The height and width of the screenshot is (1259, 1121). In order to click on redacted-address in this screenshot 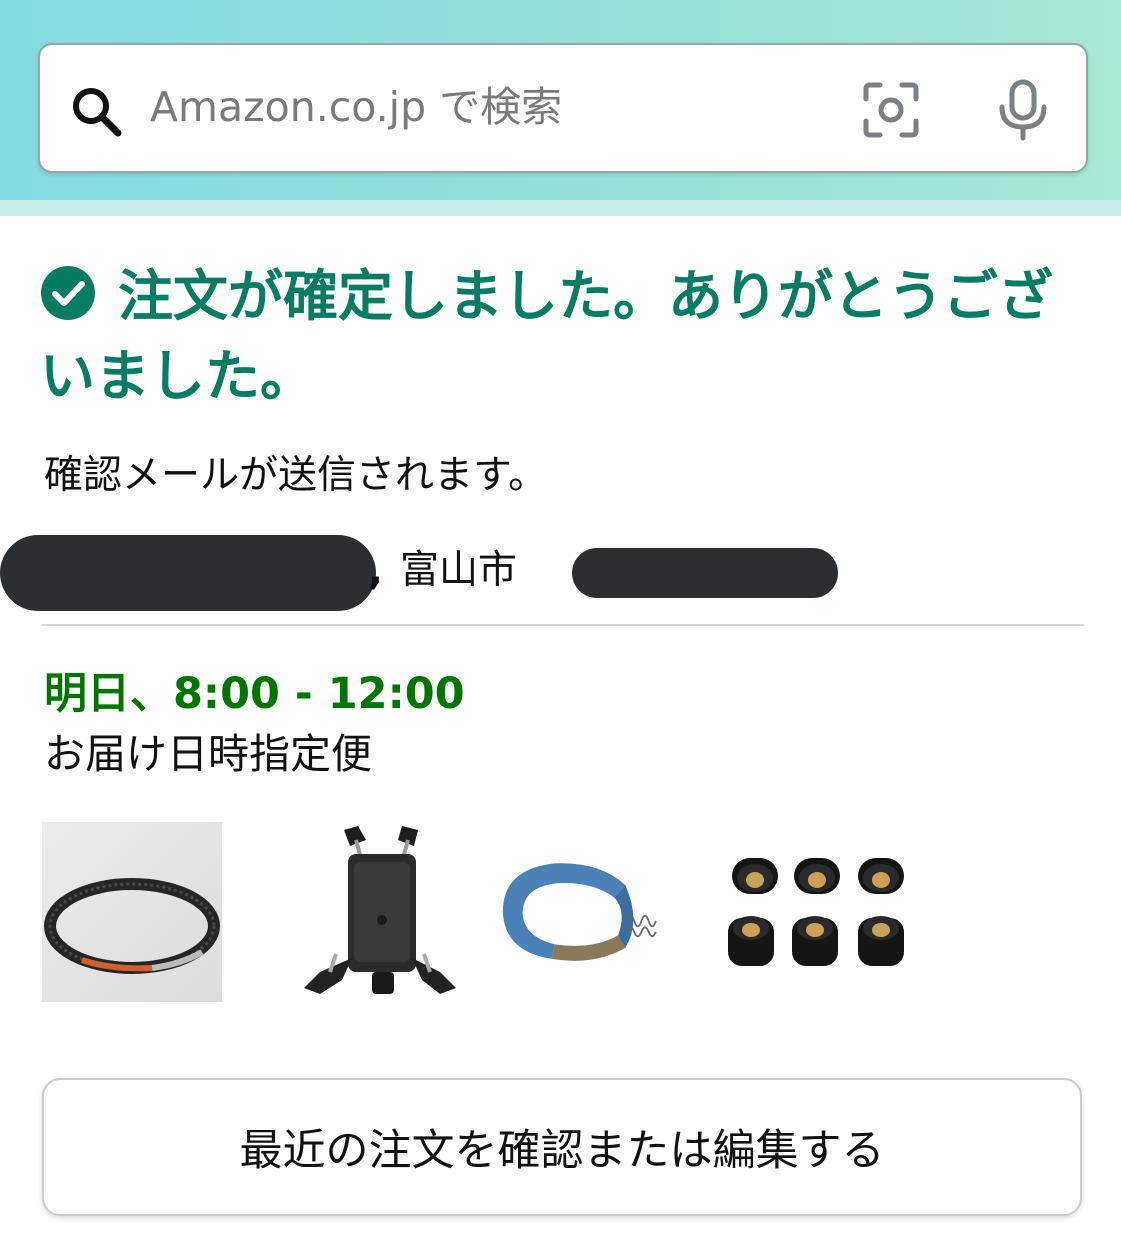, I will do `click(188, 573)`.